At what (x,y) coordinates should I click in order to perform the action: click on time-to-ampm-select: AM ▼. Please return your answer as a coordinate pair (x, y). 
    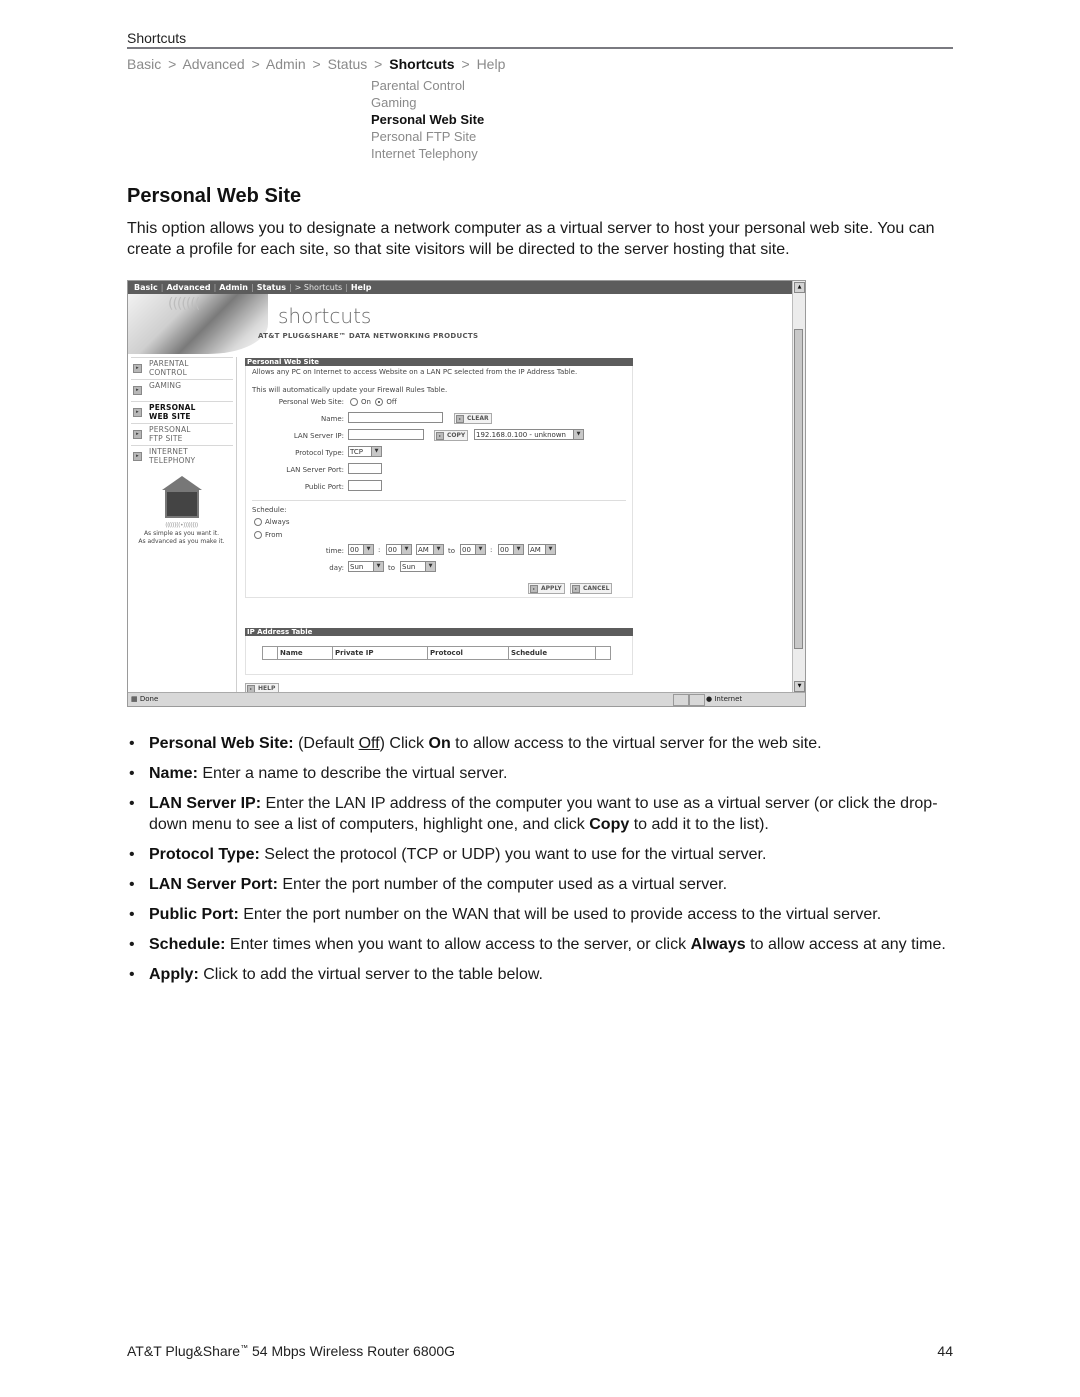
    Looking at the image, I should click on (542, 549).